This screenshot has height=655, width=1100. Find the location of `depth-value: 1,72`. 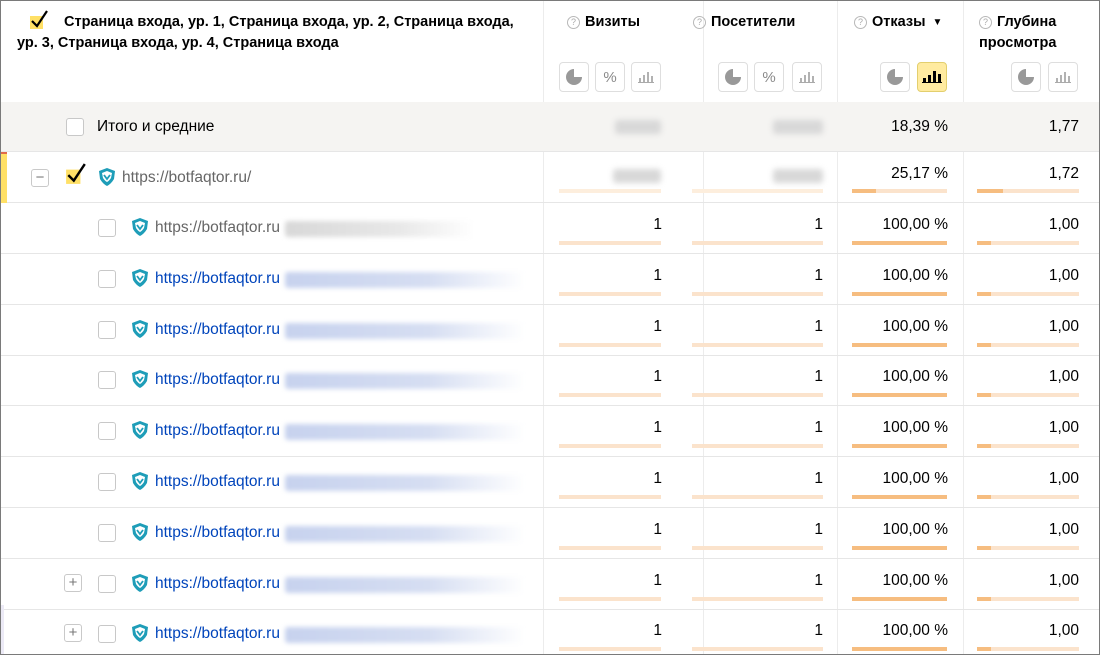

depth-value: 1,72 is located at coordinates (1063, 173).